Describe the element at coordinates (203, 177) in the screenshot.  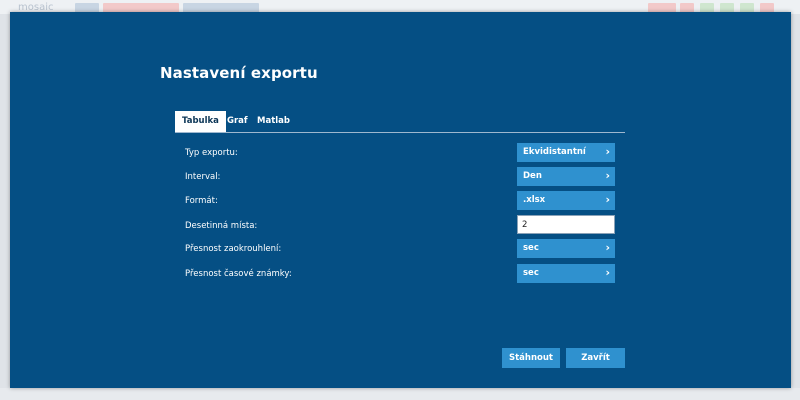
I see `interval-label: Interval:` at that location.